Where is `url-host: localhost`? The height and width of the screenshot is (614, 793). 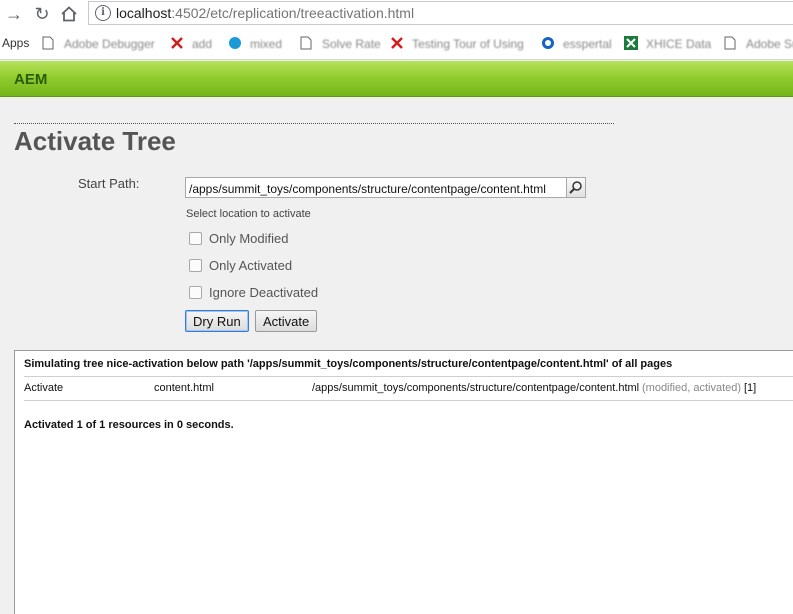 url-host: localhost is located at coordinates (144, 13).